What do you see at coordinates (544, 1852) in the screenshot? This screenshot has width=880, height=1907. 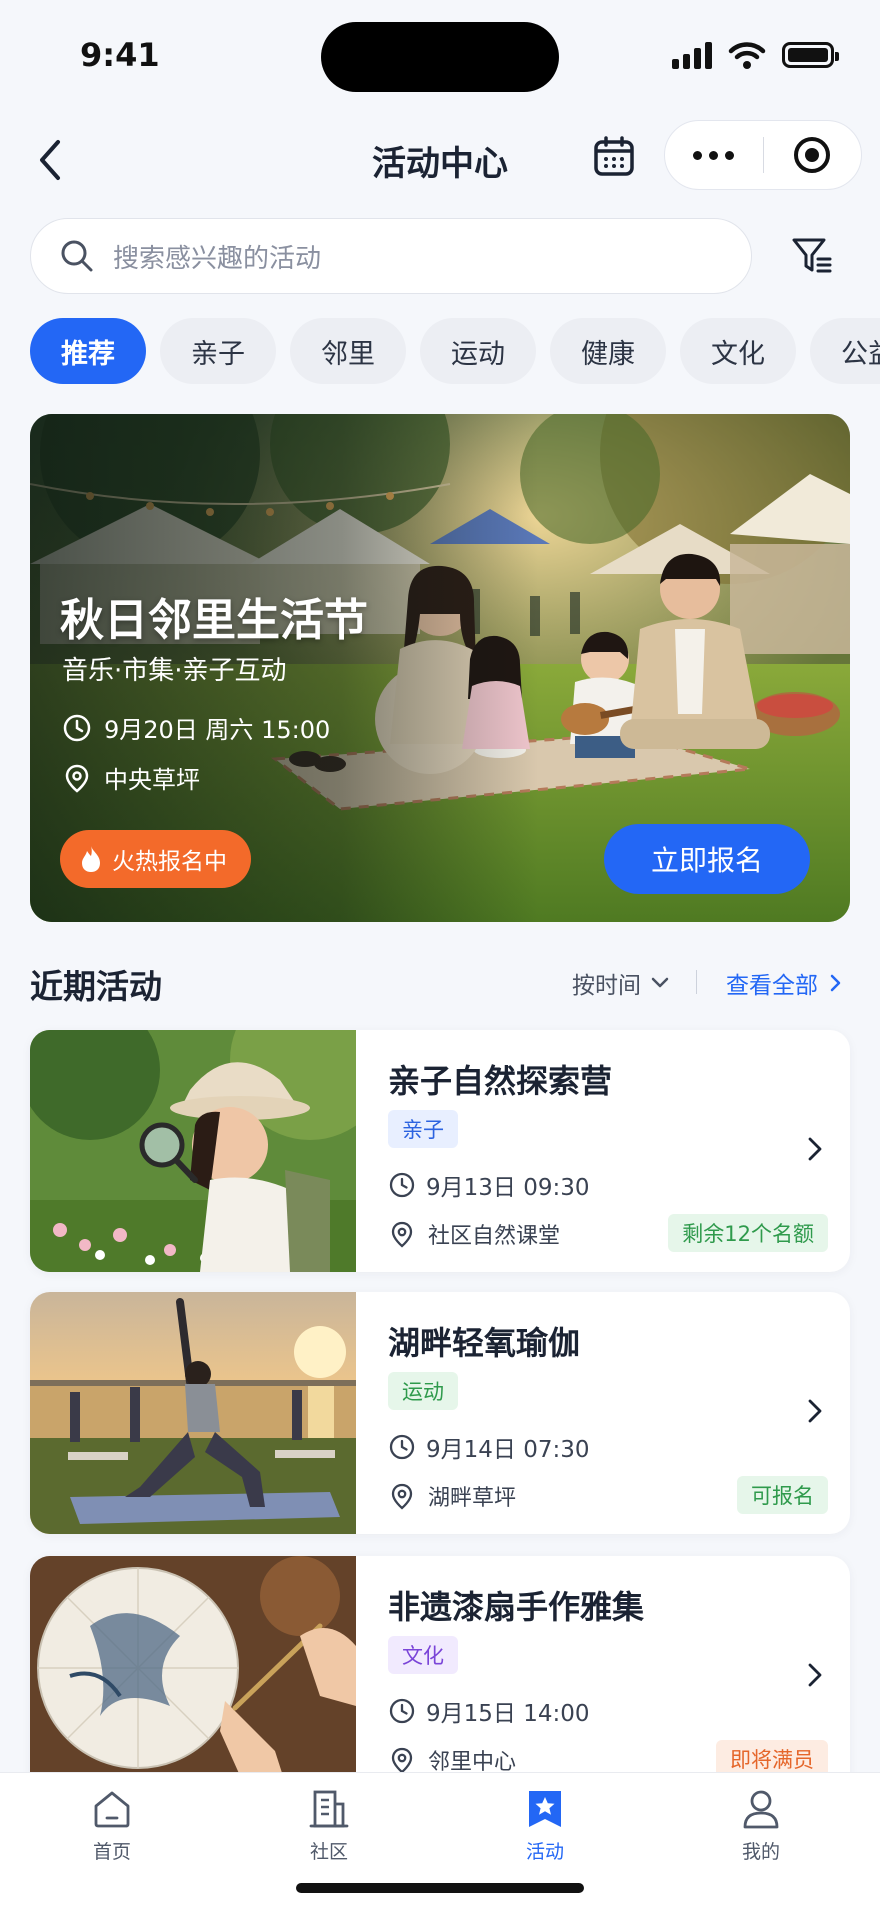 I see `tab-activities-label: 活动` at bounding box center [544, 1852].